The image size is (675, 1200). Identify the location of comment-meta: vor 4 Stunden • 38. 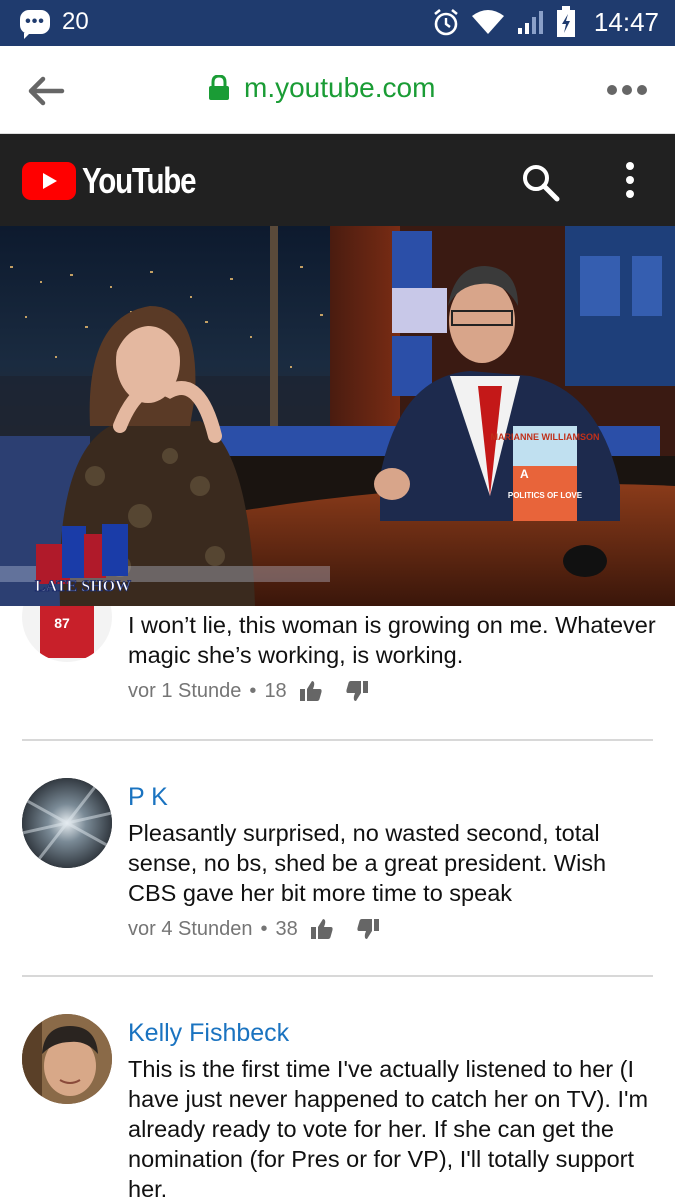
(393, 929).